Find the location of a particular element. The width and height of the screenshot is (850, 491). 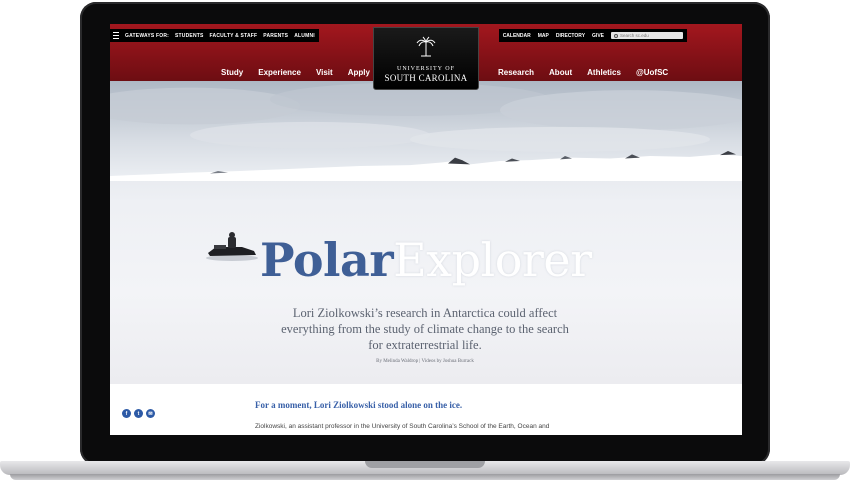

laptop-notch is located at coordinates (425, 464).